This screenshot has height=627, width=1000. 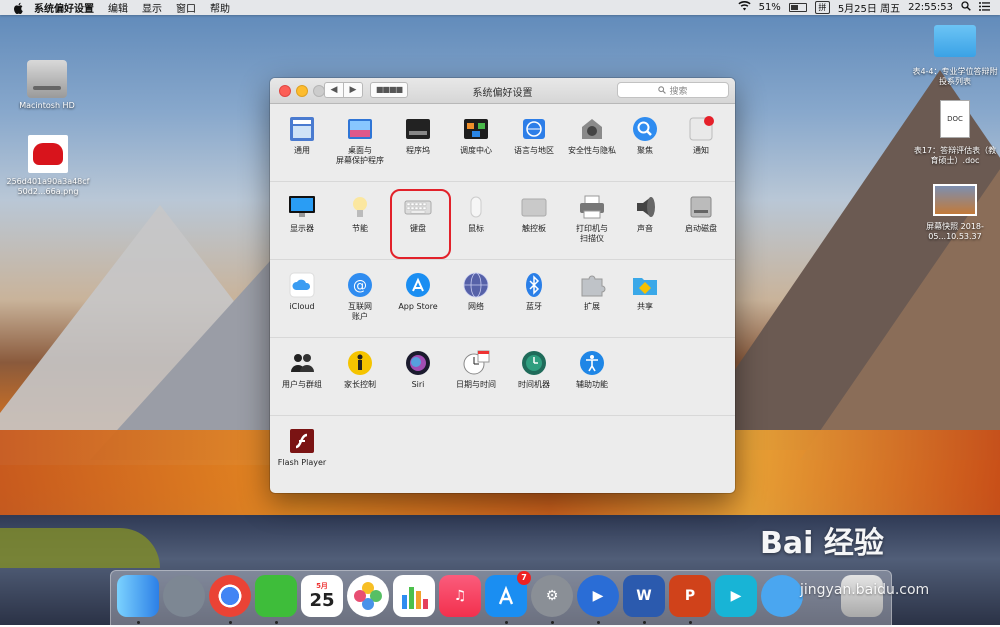 I want to click on hard-disk-icon, so click(x=47, y=79).